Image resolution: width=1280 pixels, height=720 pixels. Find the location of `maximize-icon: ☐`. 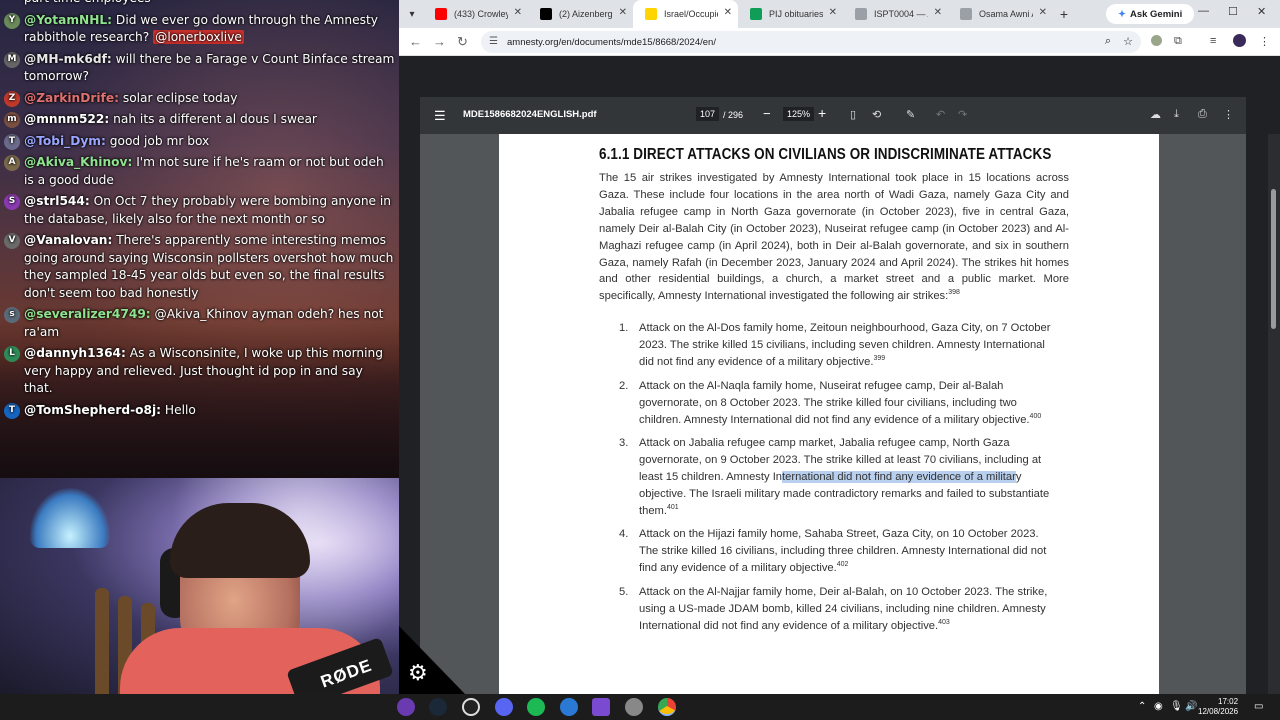

maximize-icon: ☐ is located at coordinates (1233, 11).